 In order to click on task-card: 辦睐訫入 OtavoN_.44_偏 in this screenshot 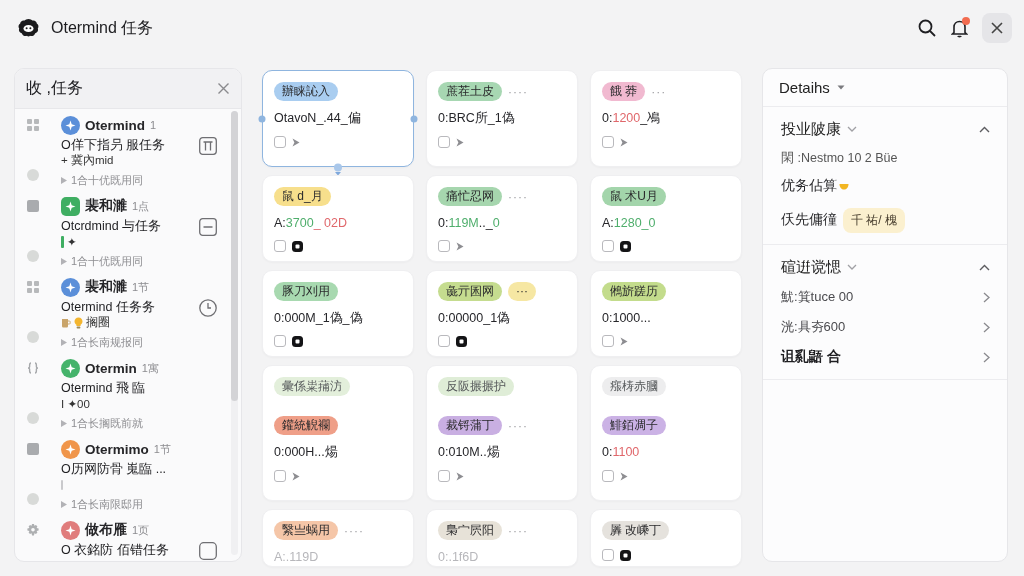, I will do `click(338, 118)`.